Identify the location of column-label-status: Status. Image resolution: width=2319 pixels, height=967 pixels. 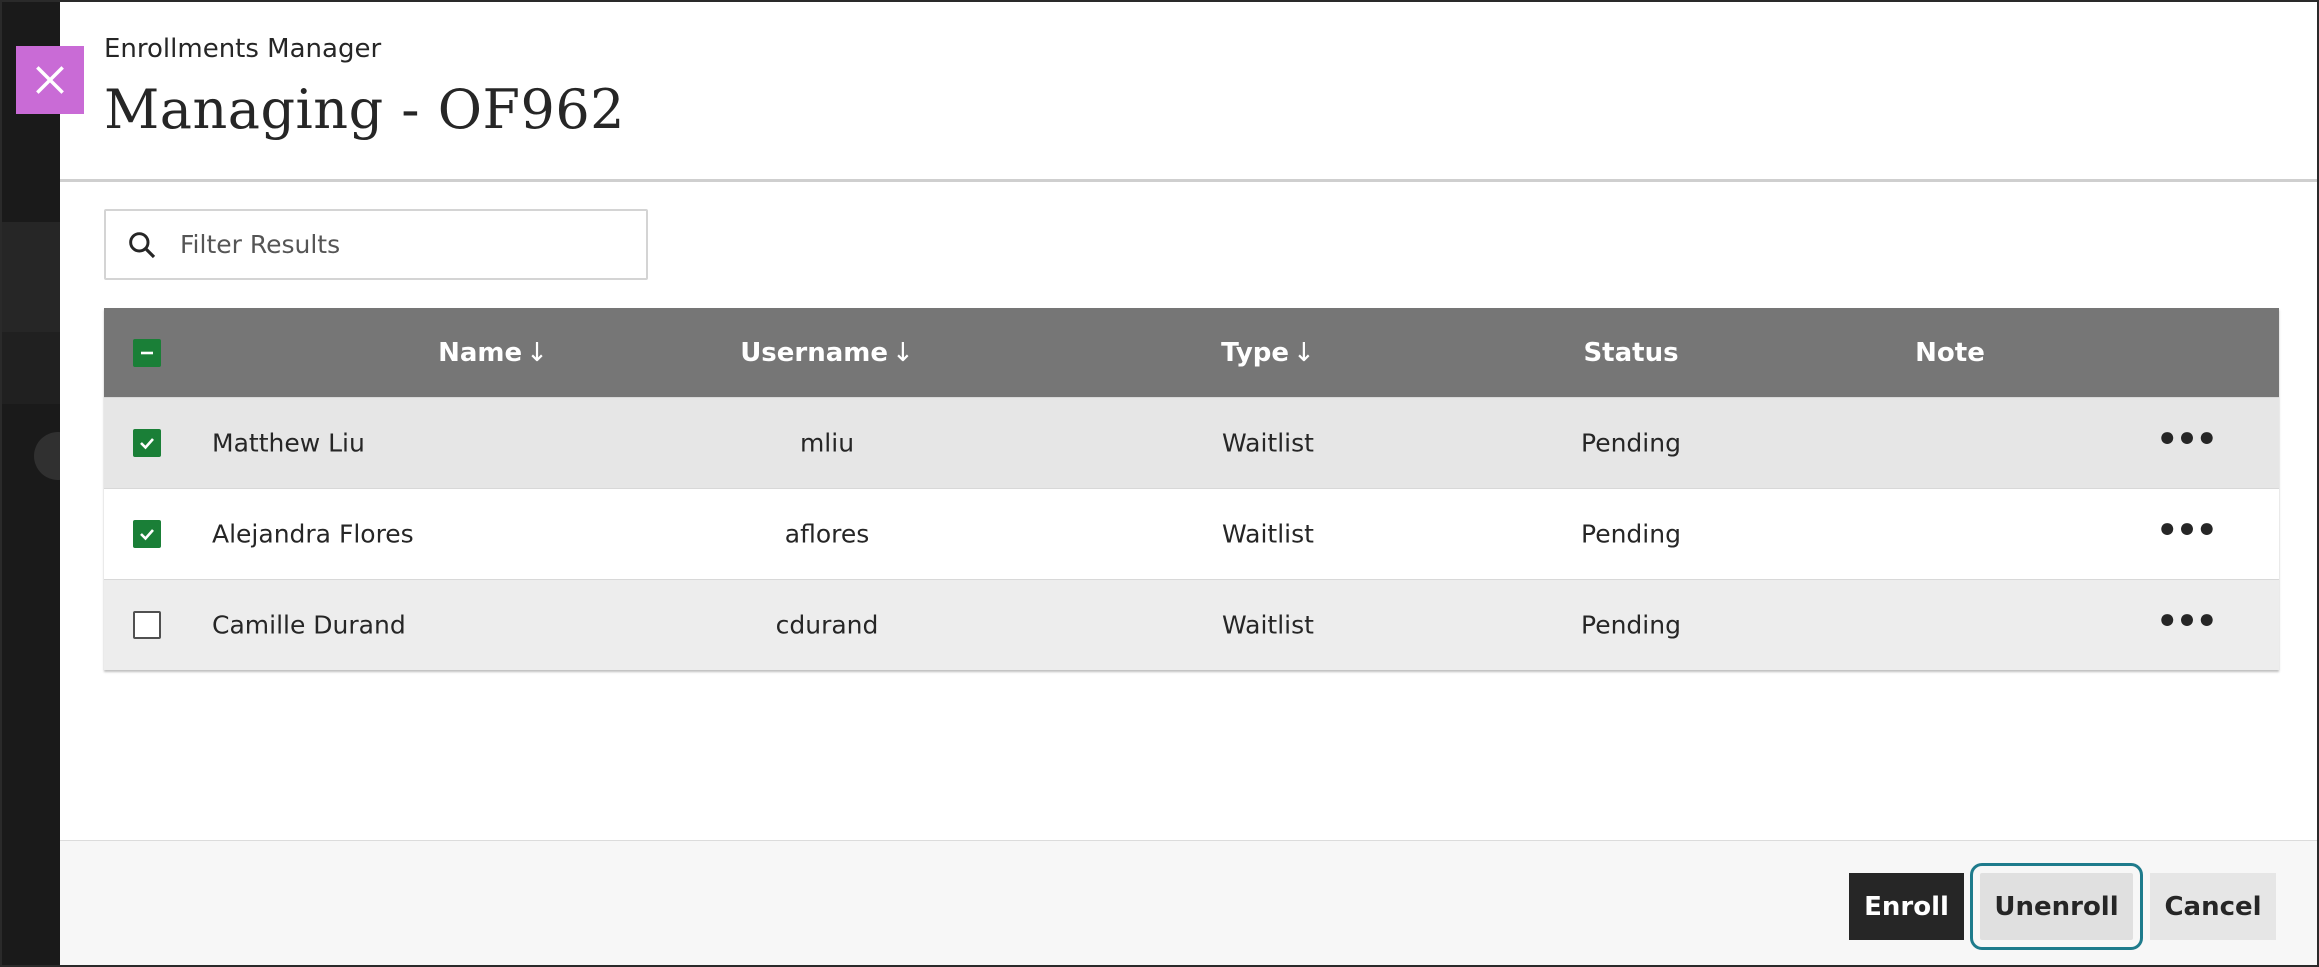
(1631, 352).